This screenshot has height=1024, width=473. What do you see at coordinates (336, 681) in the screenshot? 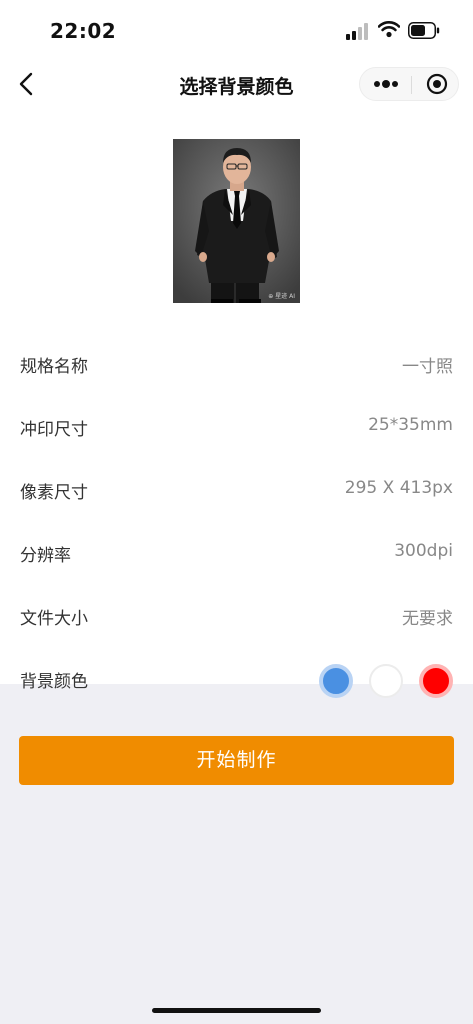
I see `color-option-blue` at bounding box center [336, 681].